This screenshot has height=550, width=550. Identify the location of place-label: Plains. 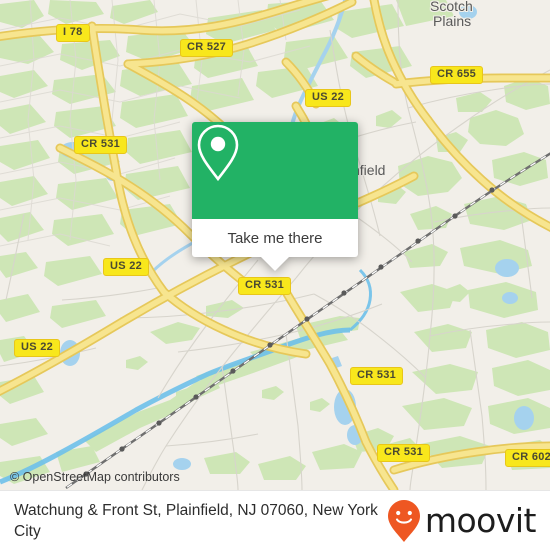
(452, 21).